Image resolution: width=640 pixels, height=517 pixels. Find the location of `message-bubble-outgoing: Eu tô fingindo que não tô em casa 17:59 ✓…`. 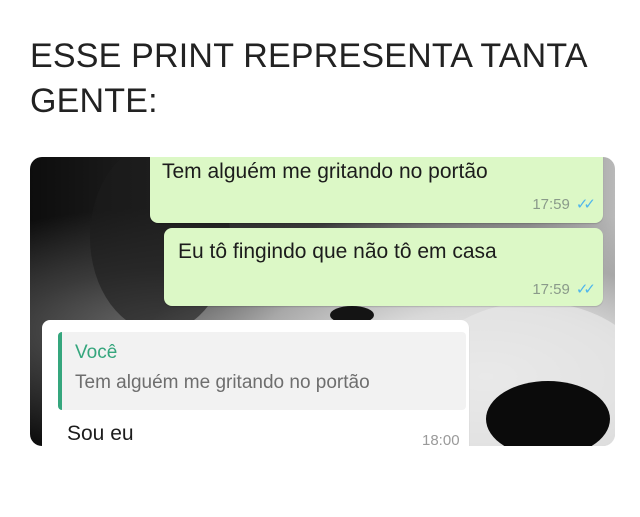

message-bubble-outgoing: Eu tô fingindo que não tô em casa 17:59 ✓… is located at coordinates (383, 267).